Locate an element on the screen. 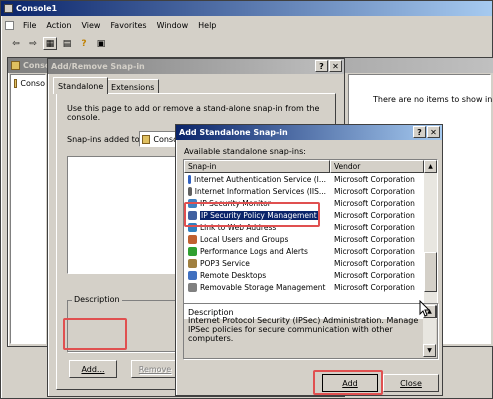 This screenshot has width=493, height=399. snapin-cell: IP Security Policy Management is located at coordinates (255, 215).